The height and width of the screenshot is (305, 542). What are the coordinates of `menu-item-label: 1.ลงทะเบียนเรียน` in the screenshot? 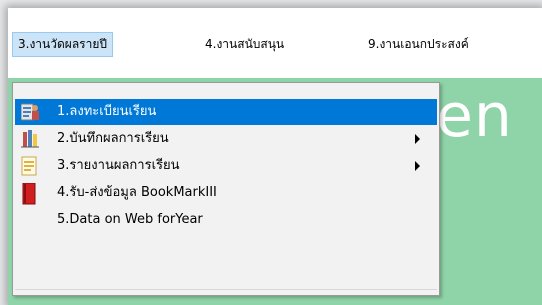 It's located at (107, 111).